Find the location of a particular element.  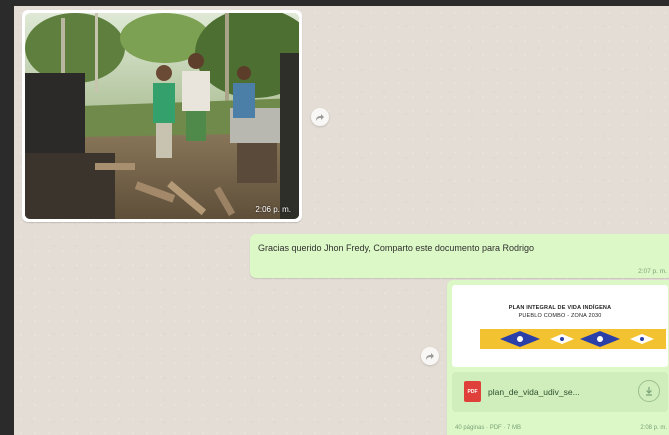

document-meta: 40 páginas · PDF · 7 MB is located at coordinates (488, 428).